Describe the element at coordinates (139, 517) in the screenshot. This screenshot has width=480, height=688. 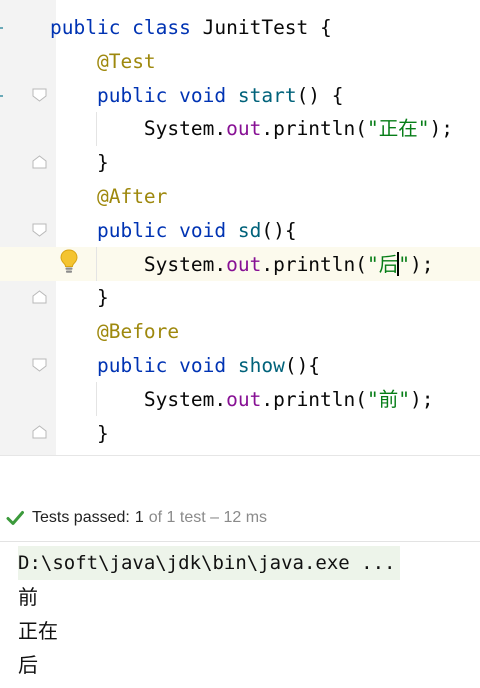
I see `tests-passed-count: 1` at that location.